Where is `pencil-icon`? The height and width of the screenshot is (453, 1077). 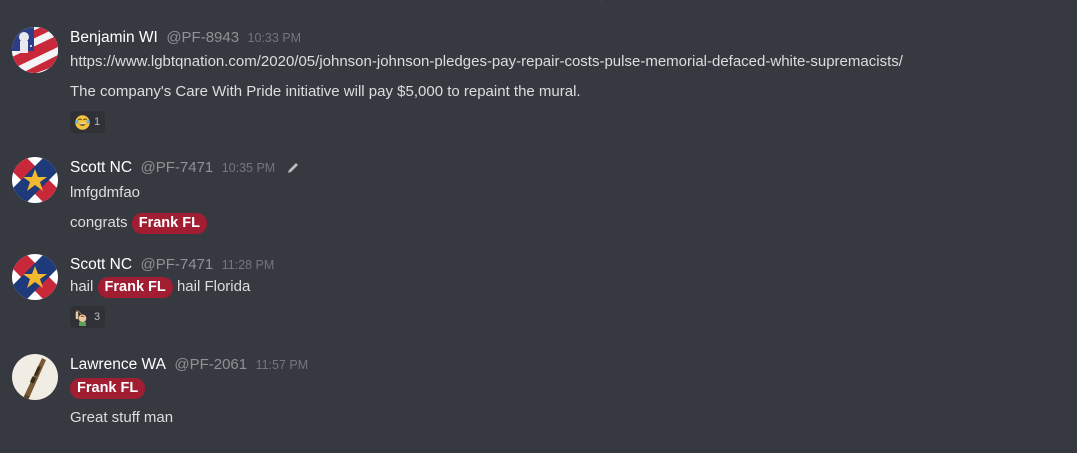 pencil-icon is located at coordinates (292, 167).